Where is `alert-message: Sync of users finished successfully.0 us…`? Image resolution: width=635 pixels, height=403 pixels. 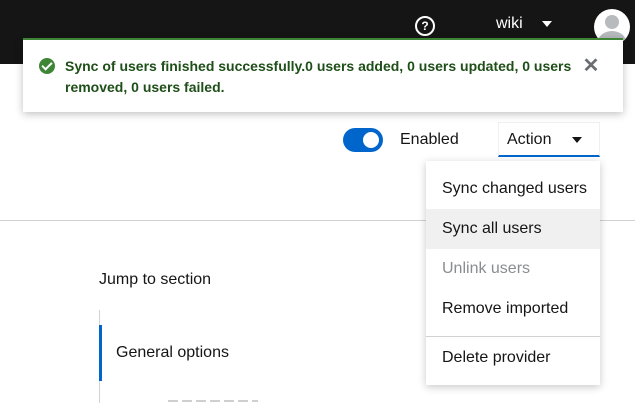
alert-message: Sync of users finished successfully.0 us… is located at coordinates (318, 76).